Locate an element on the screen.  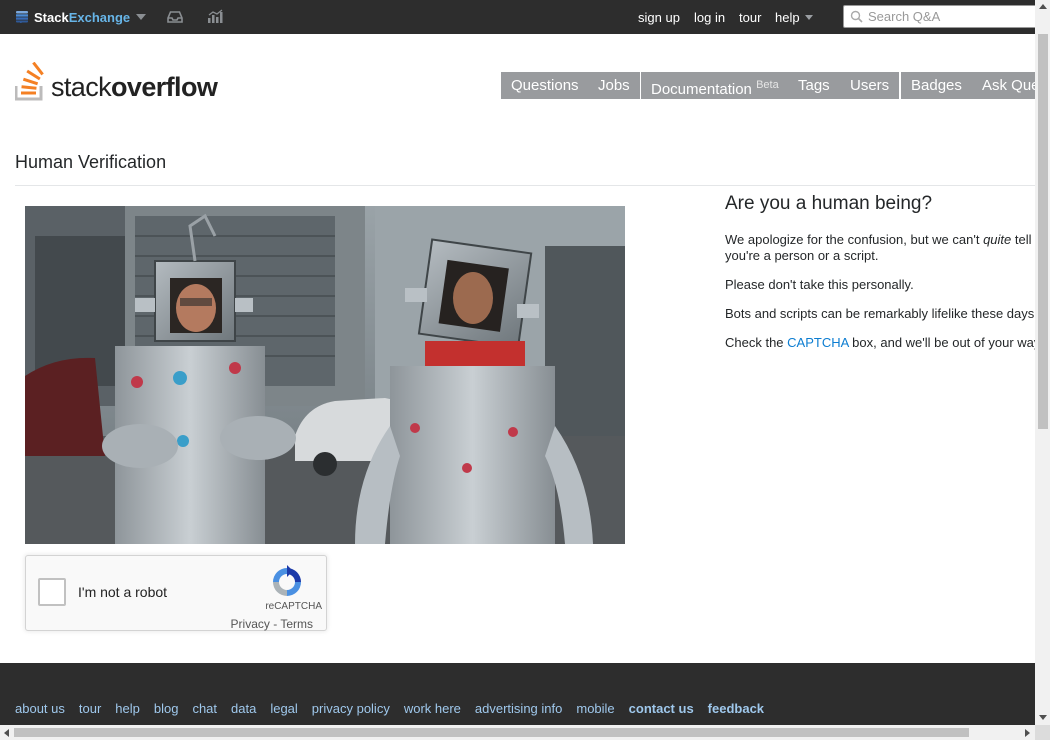
recaptcha-logo-icon is located at coordinates (287, 580).